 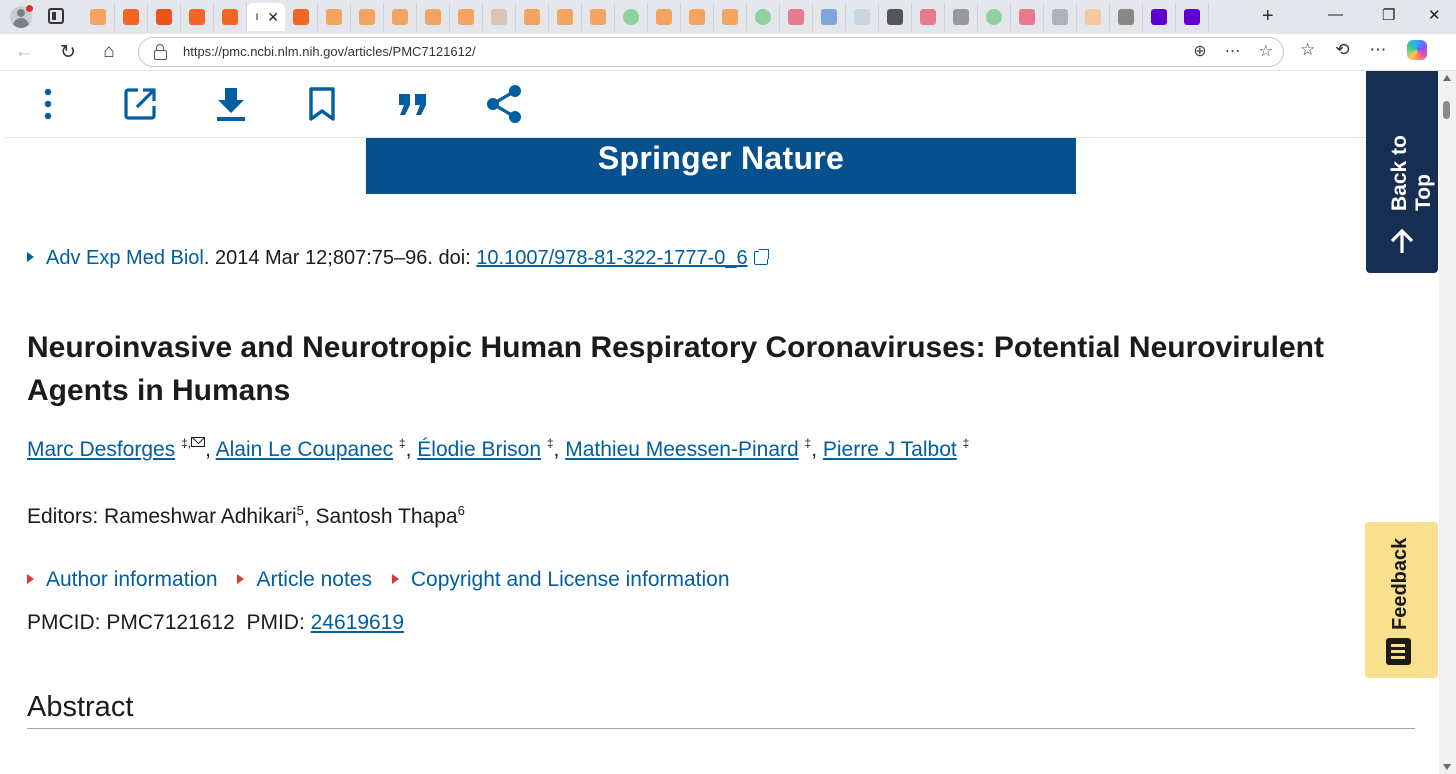 What do you see at coordinates (1378, 50) in the screenshot?
I see `settings-more-icon: ⋯` at bounding box center [1378, 50].